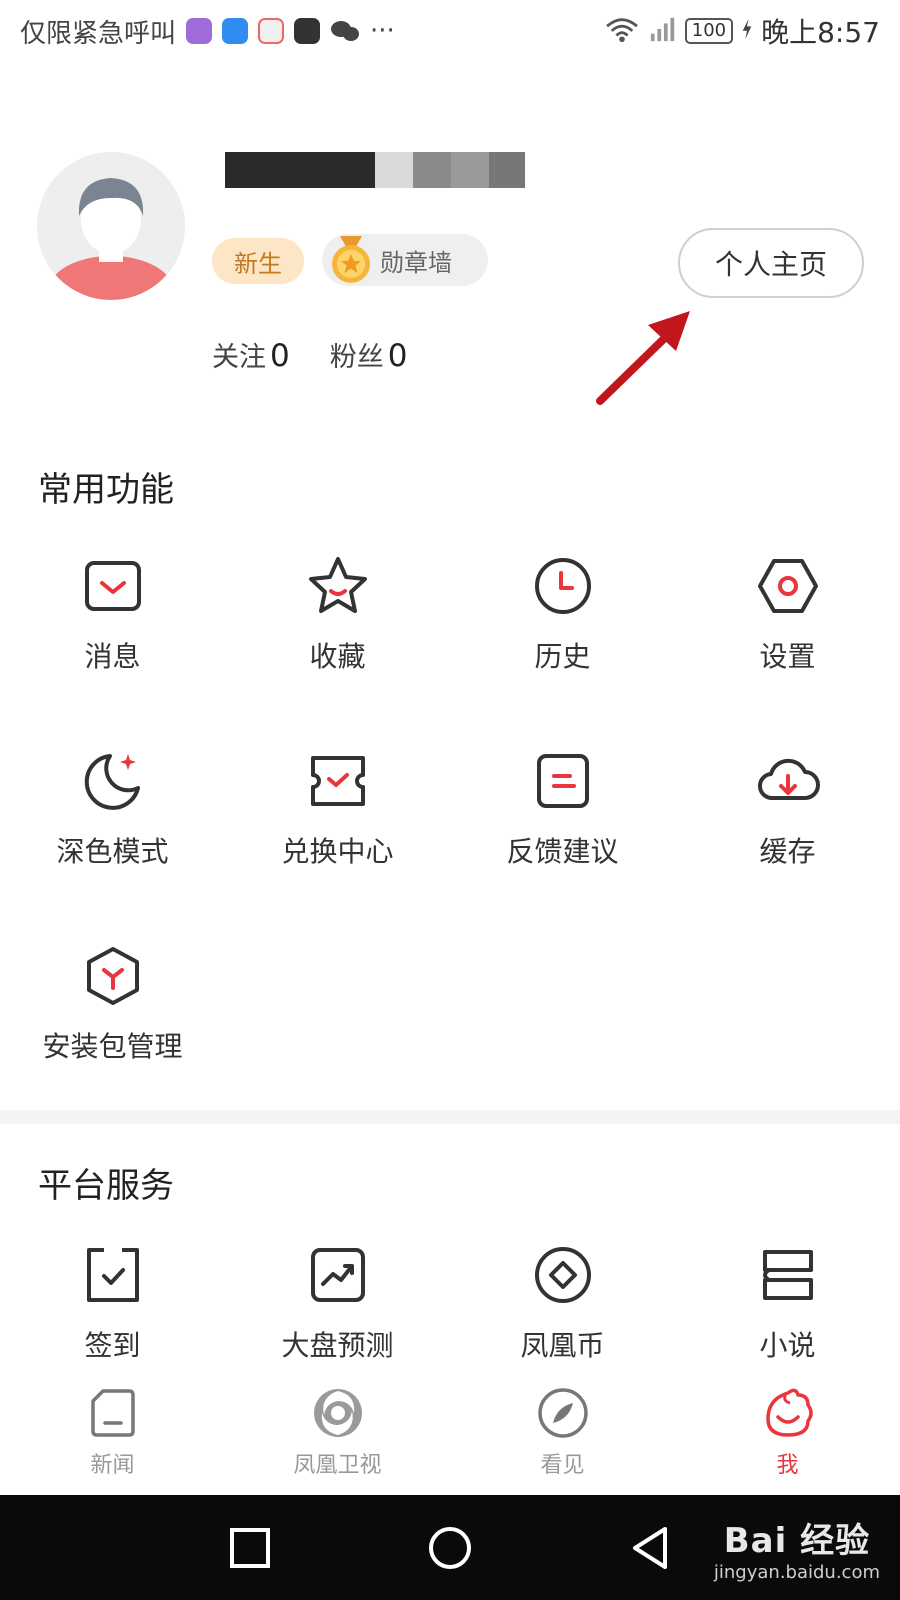 The width and height of the screenshot is (900, 1600). What do you see at coordinates (709, 31) in the screenshot?
I see `battery-indicator: 100` at bounding box center [709, 31].